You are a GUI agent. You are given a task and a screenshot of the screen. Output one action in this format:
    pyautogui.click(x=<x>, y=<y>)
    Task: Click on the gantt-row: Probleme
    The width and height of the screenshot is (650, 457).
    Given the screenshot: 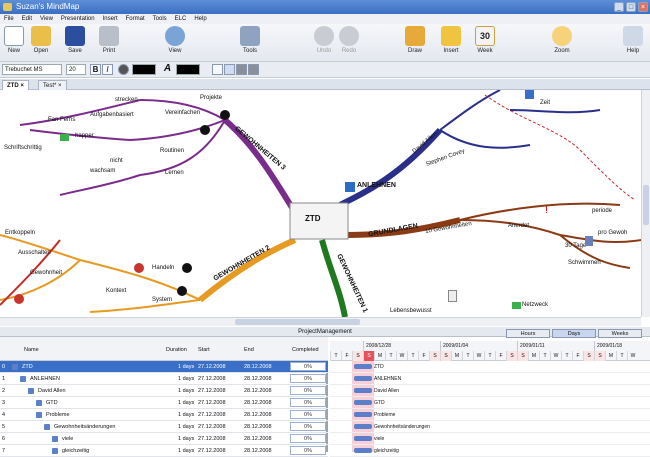 What is the action you would take?
    pyautogui.click(x=490, y=415)
    